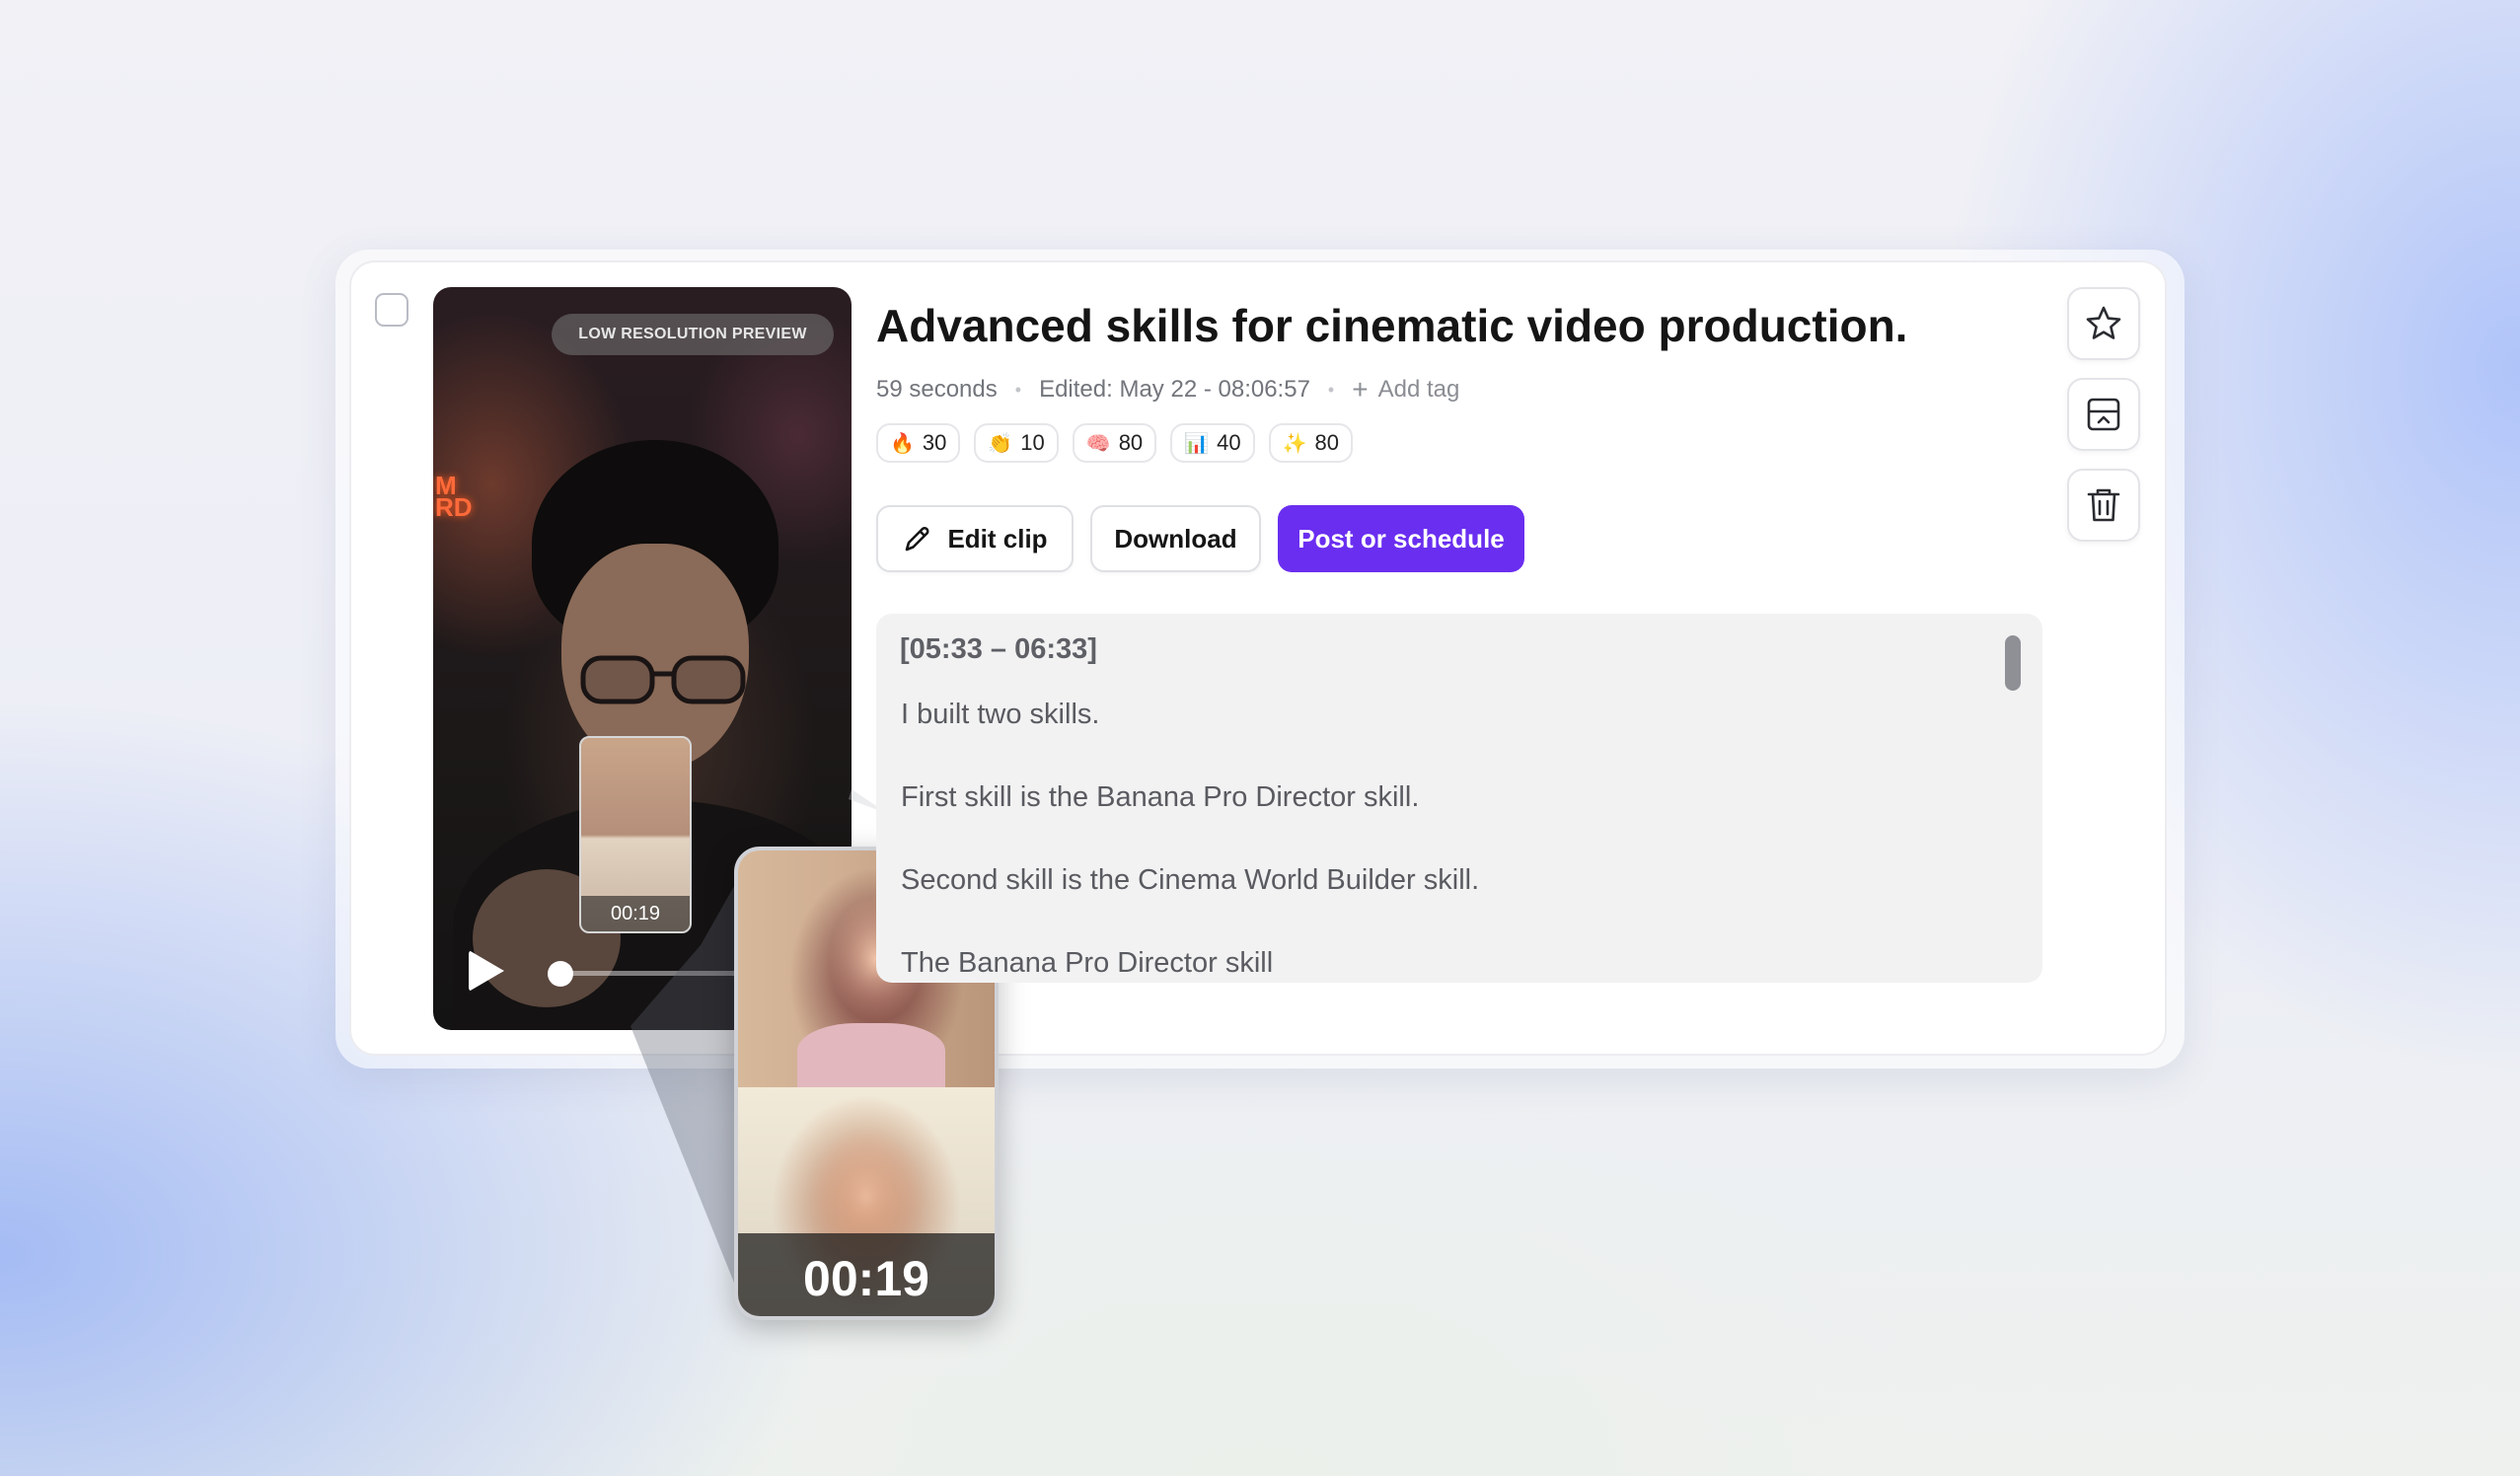 Image resolution: width=2520 pixels, height=1476 pixels. I want to click on zoomed-clip-bottom-frame: 00:19, so click(866, 1201).